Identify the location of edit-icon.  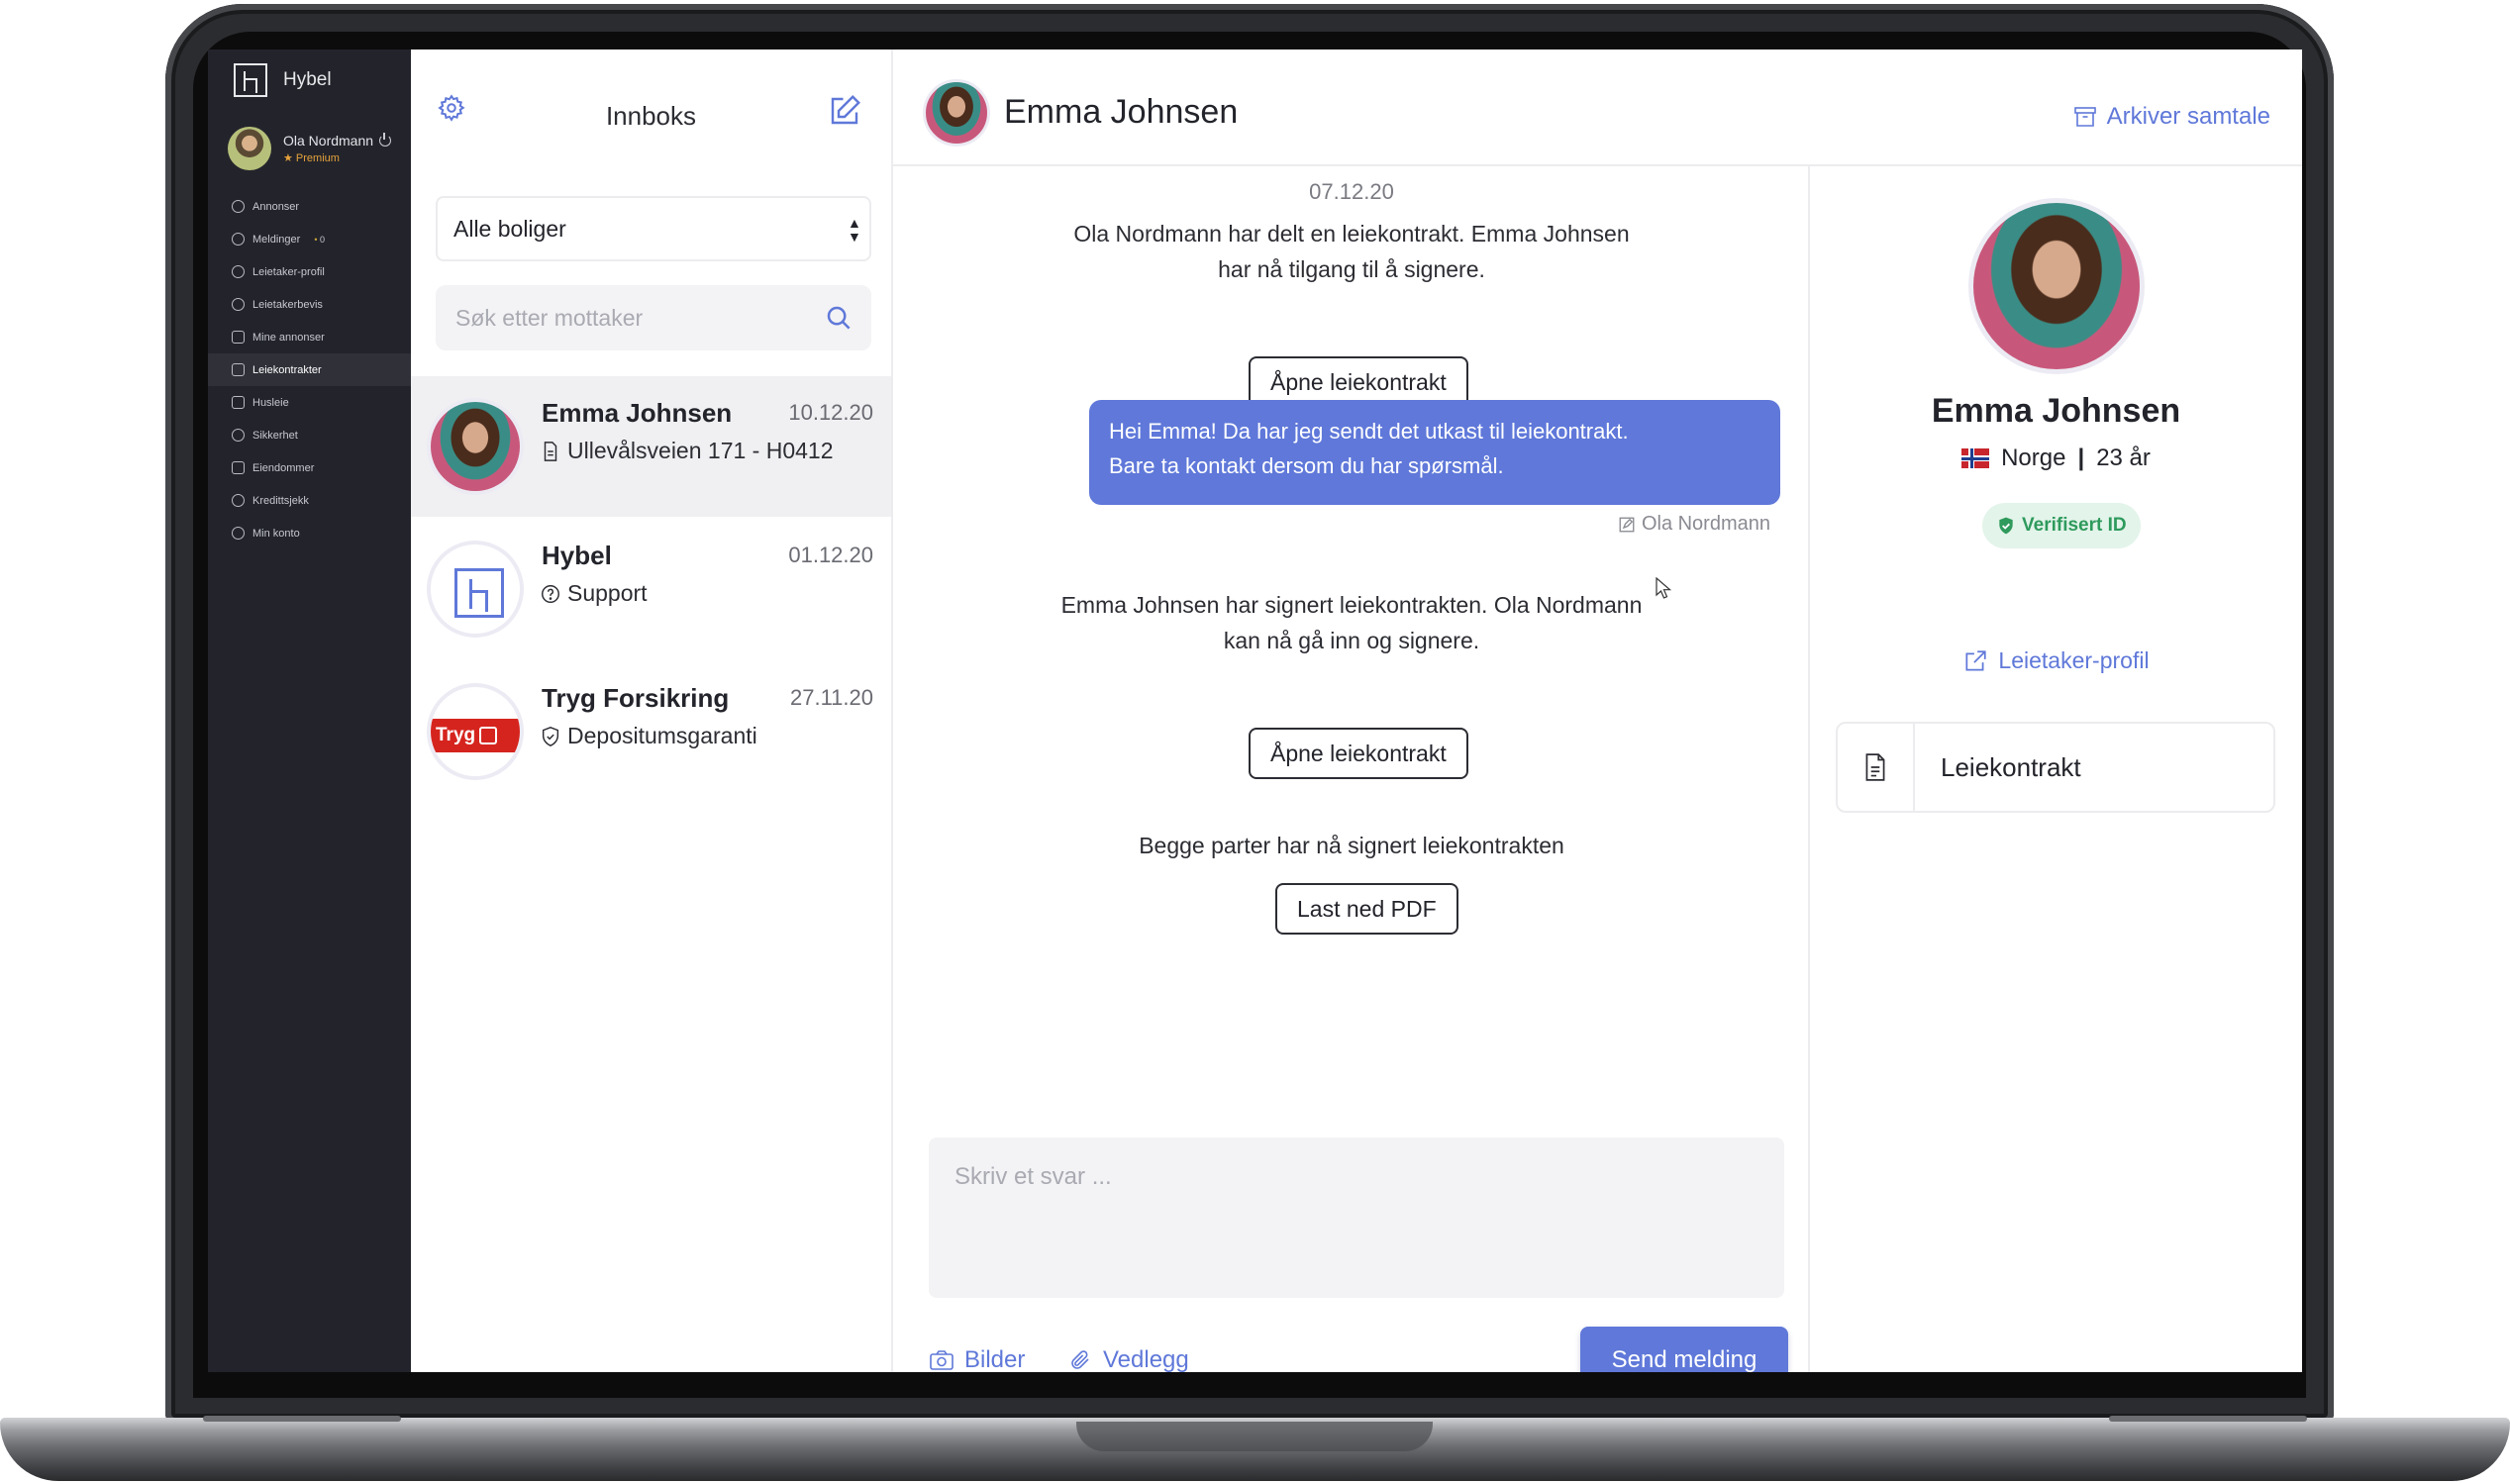
(1627, 524).